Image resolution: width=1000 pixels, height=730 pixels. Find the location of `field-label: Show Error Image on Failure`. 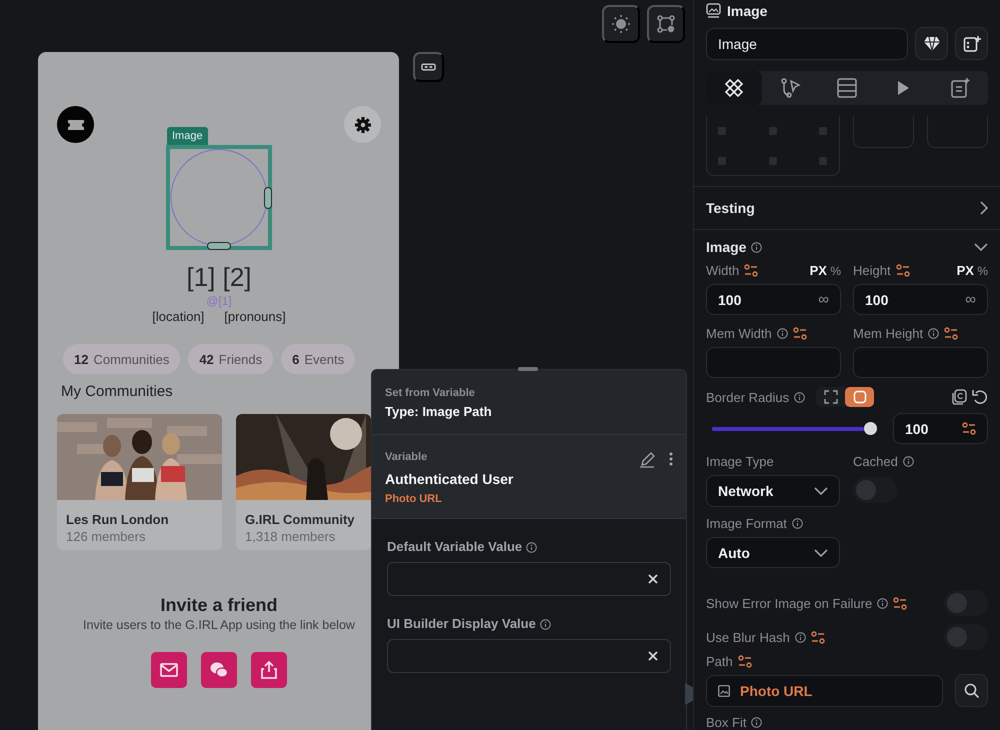

field-label: Show Error Image on Failure is located at coordinates (789, 603).